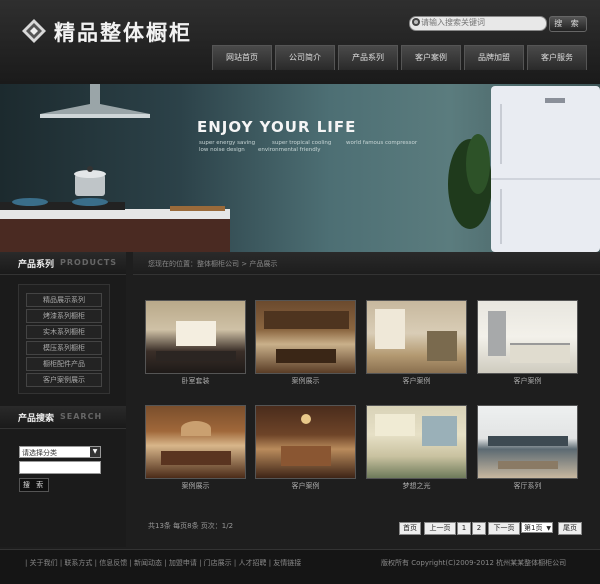 This screenshot has height=584, width=600. I want to click on last-page-button: 尾页, so click(570, 528).